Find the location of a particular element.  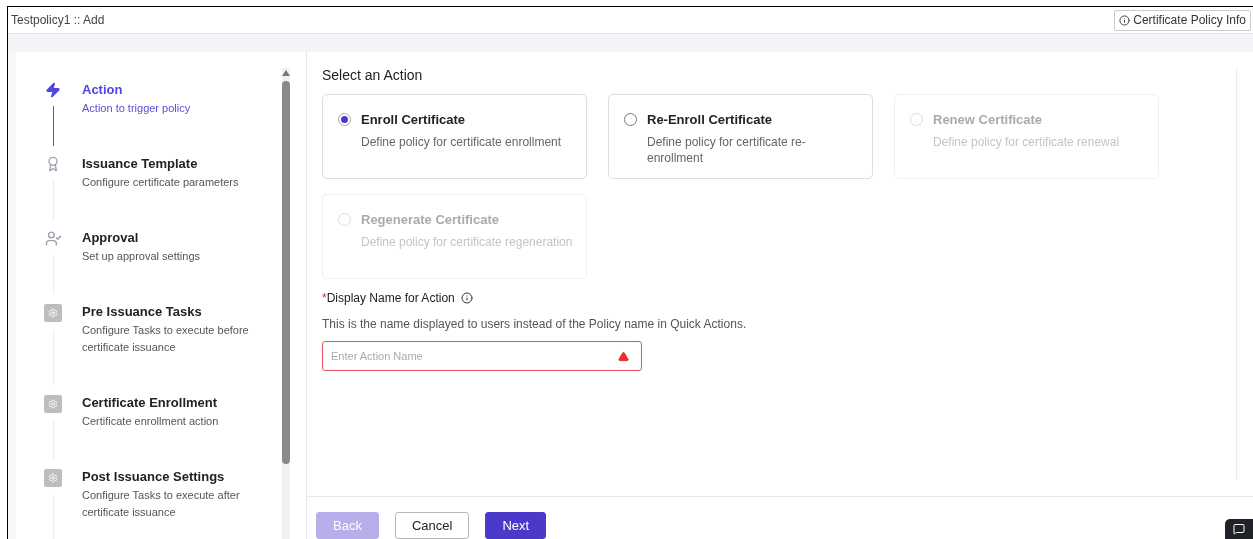

step-item: Approval Set up approval settings is located at coordinates (163, 265).